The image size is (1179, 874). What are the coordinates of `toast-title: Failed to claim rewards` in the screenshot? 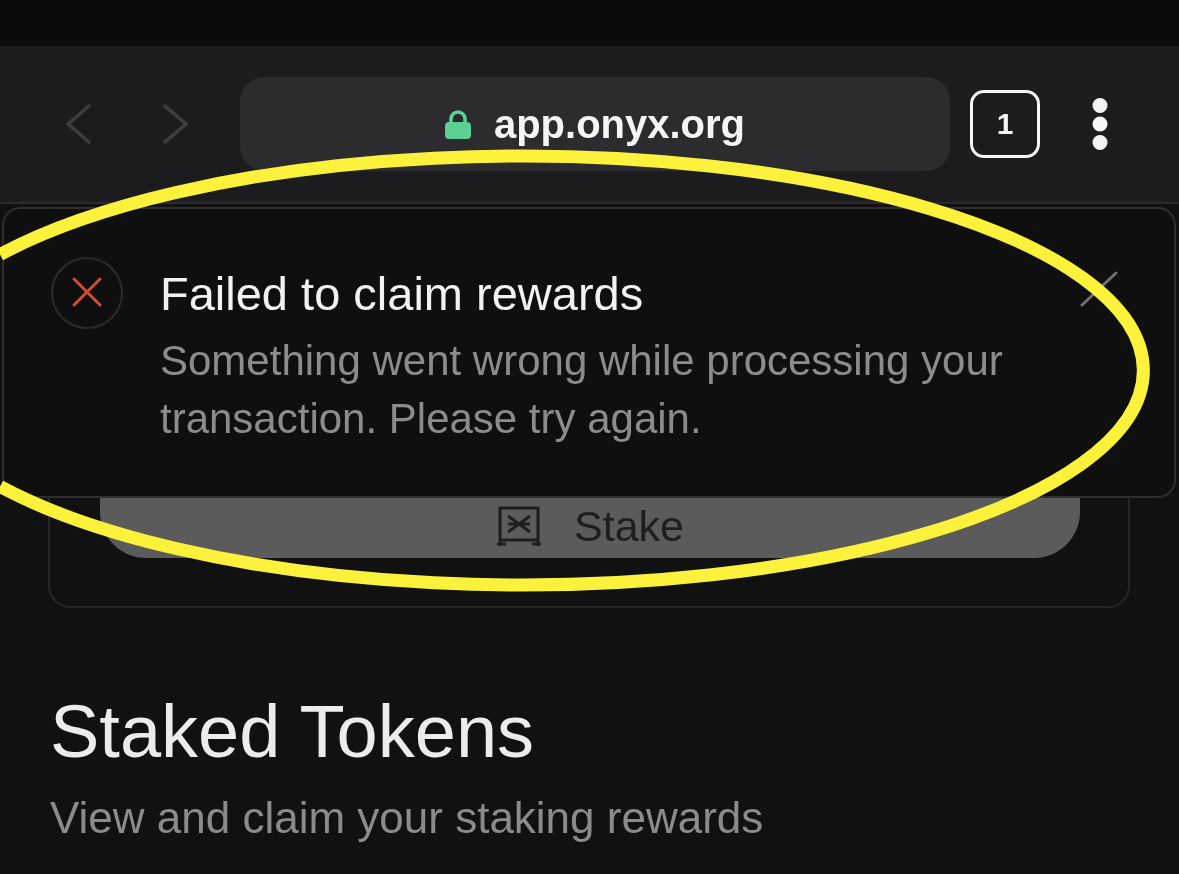 It's located at (402, 294).